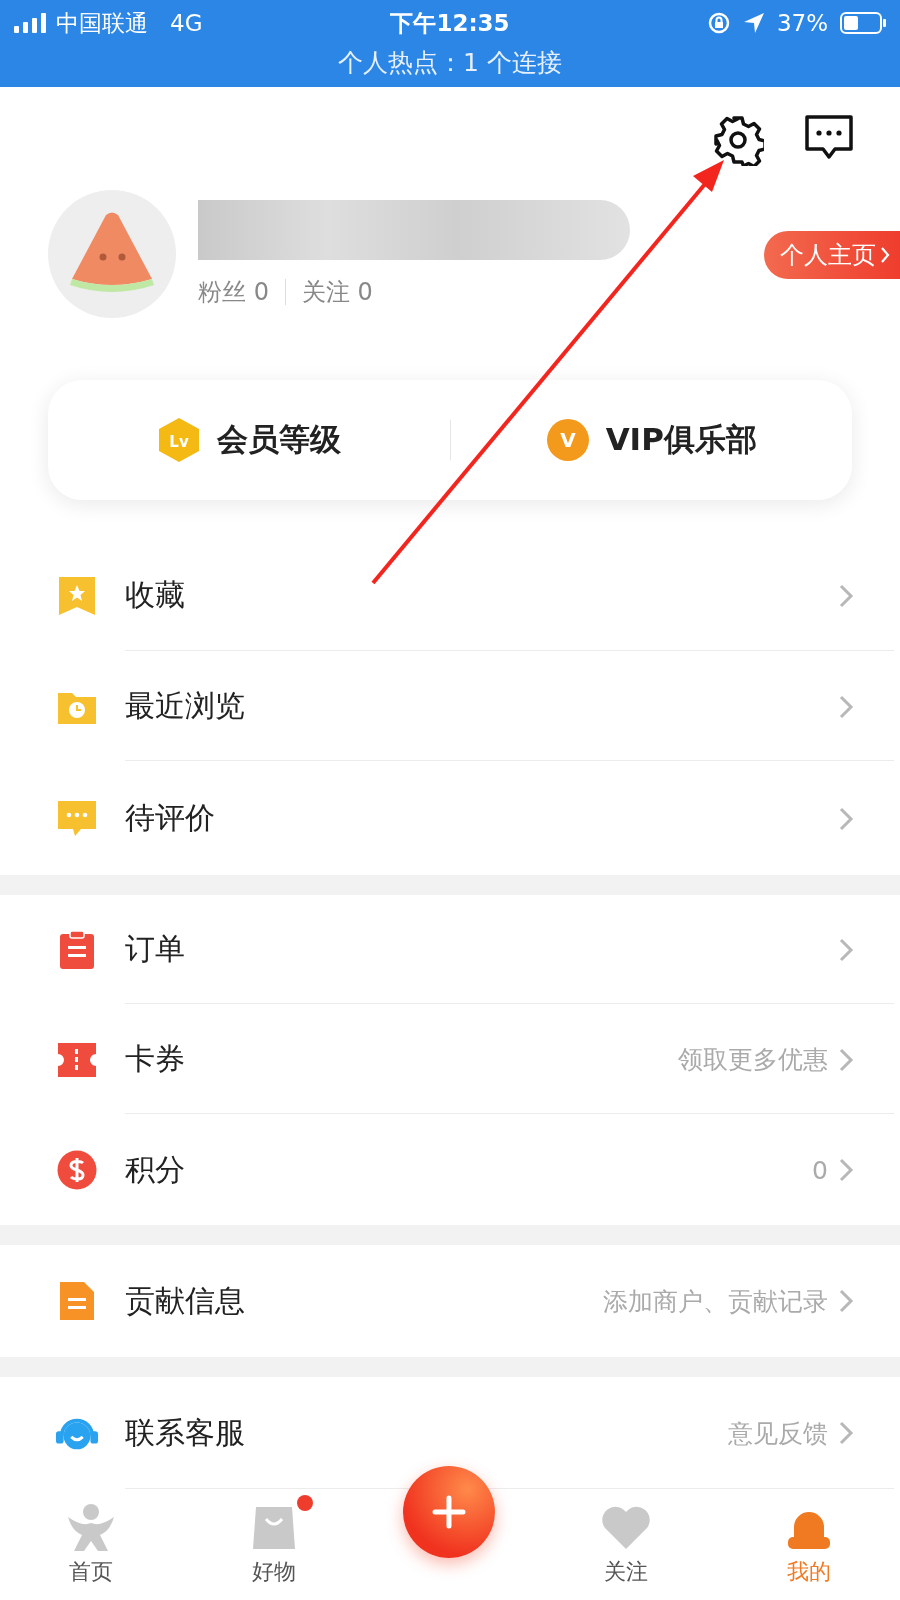  I want to click on signal-icon, so click(31, 23).